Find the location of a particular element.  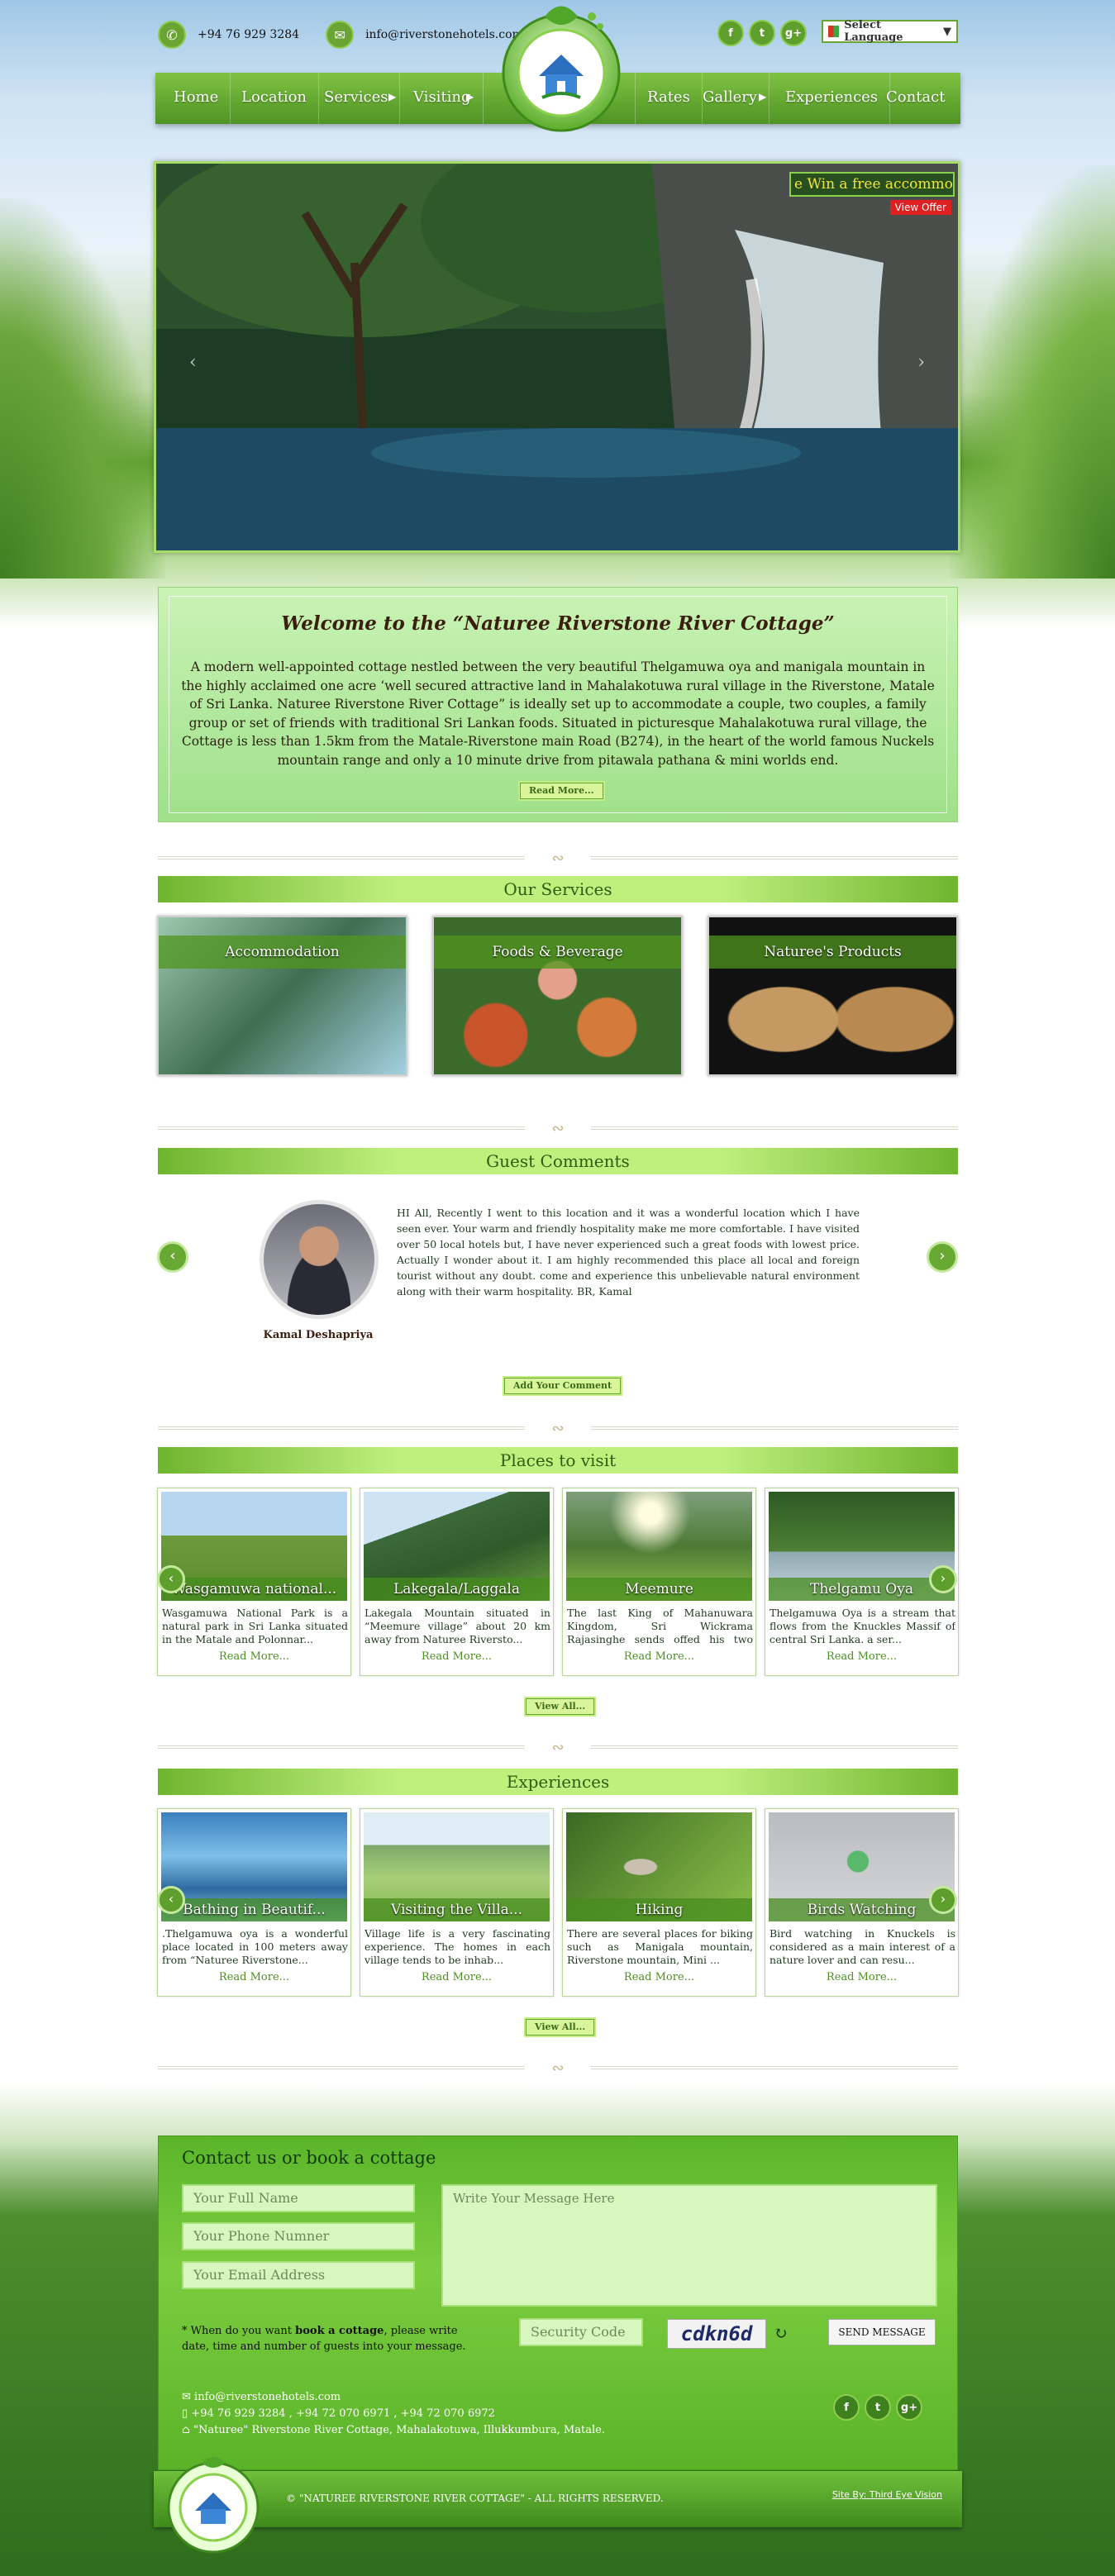

add-comment-button: Add Your Comment is located at coordinates (563, 1386).